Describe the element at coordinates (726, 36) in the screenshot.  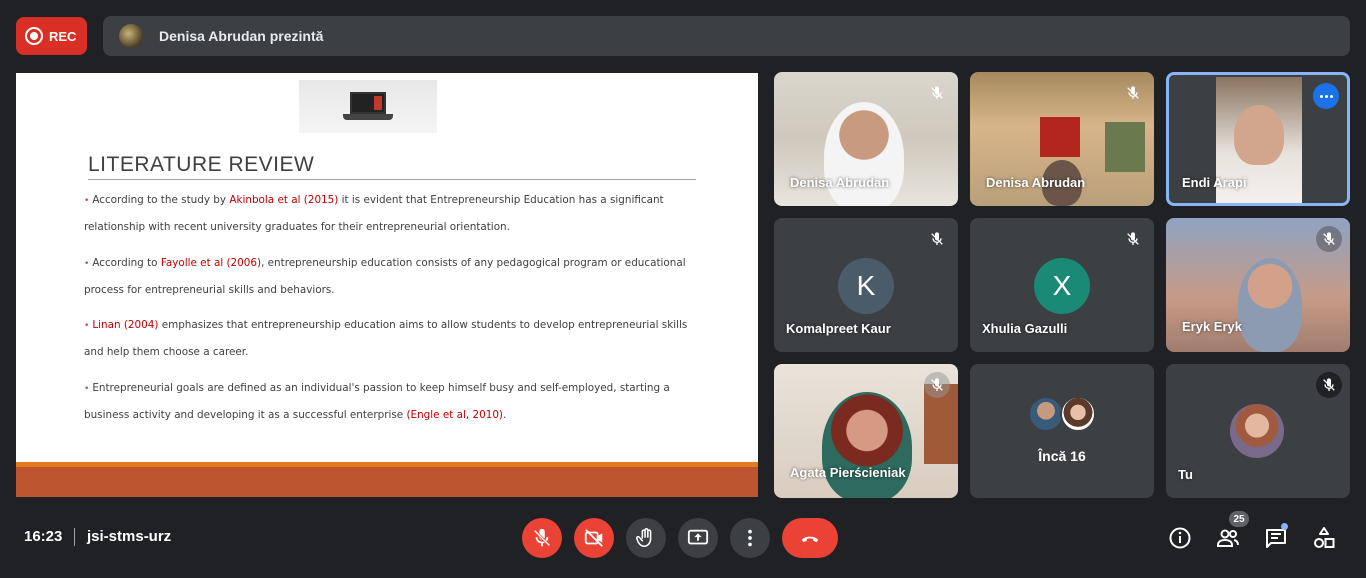
I see `presenting-banner: Denisa Abrudan prezintă` at that location.